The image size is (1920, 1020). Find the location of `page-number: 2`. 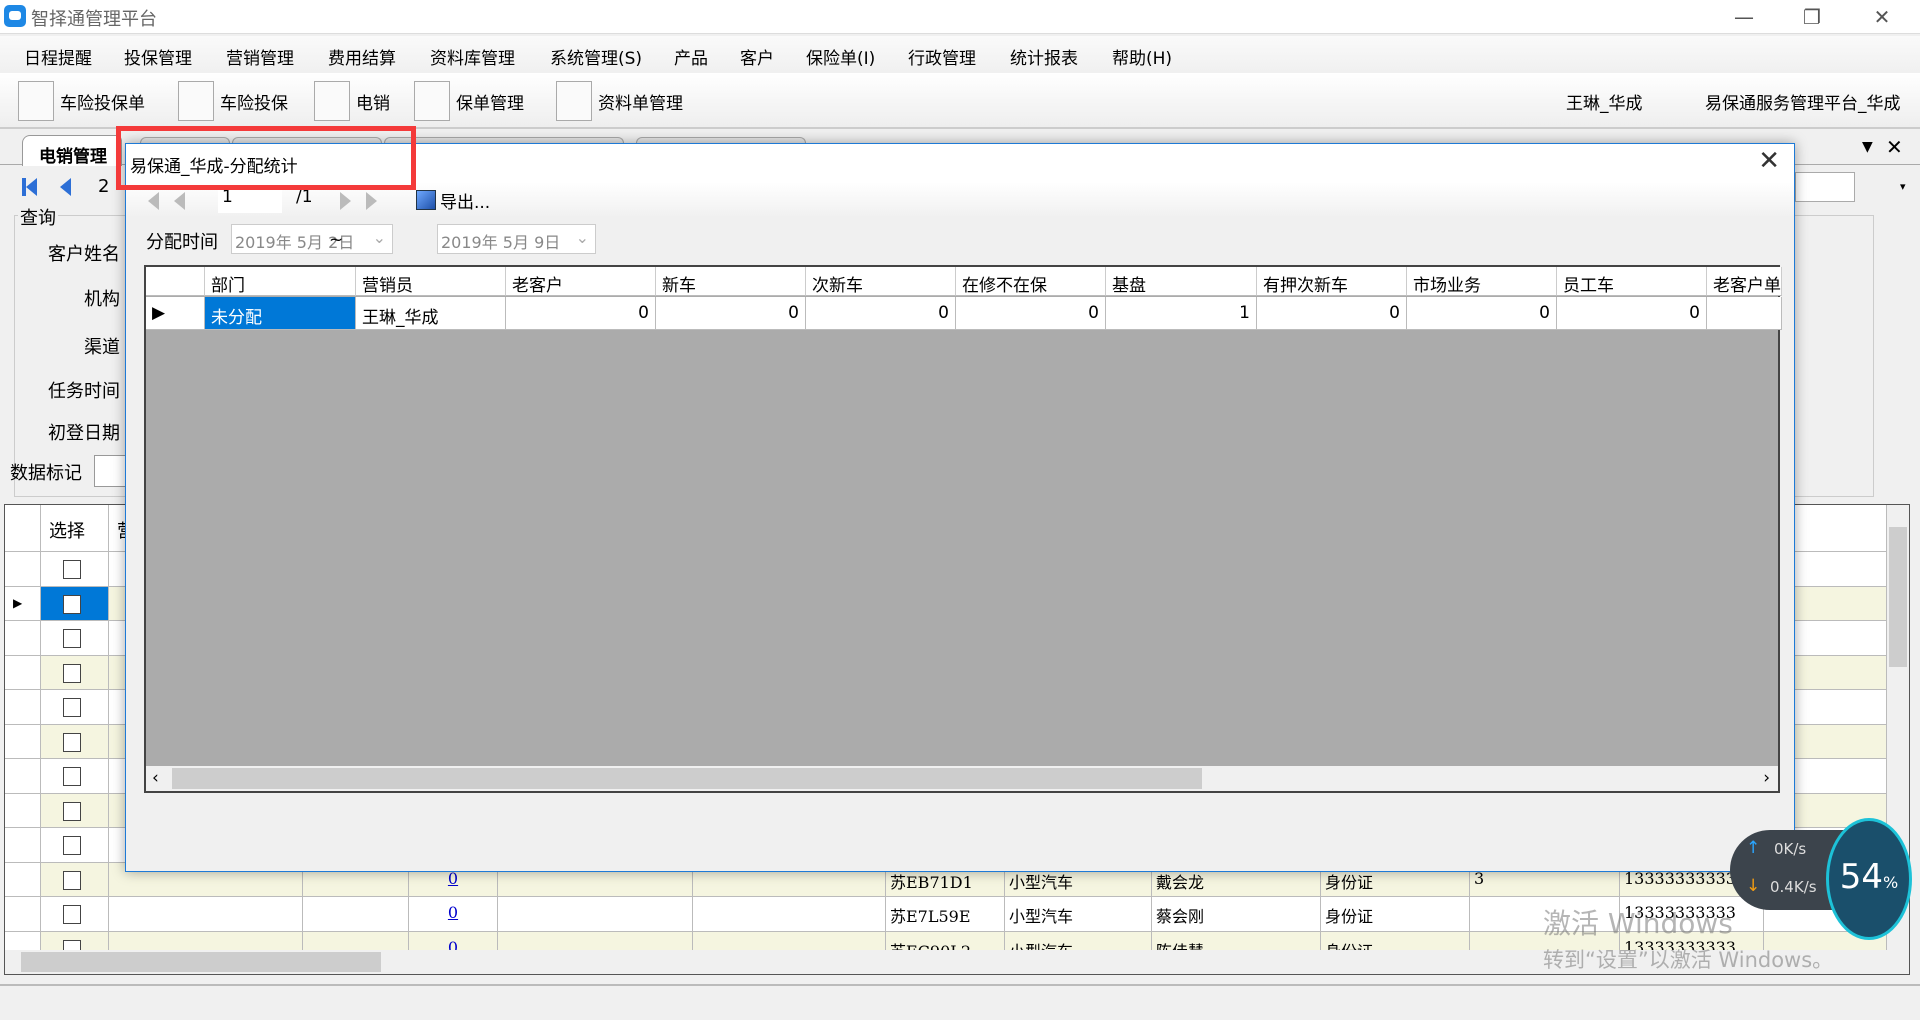

page-number: 2 is located at coordinates (103, 186).